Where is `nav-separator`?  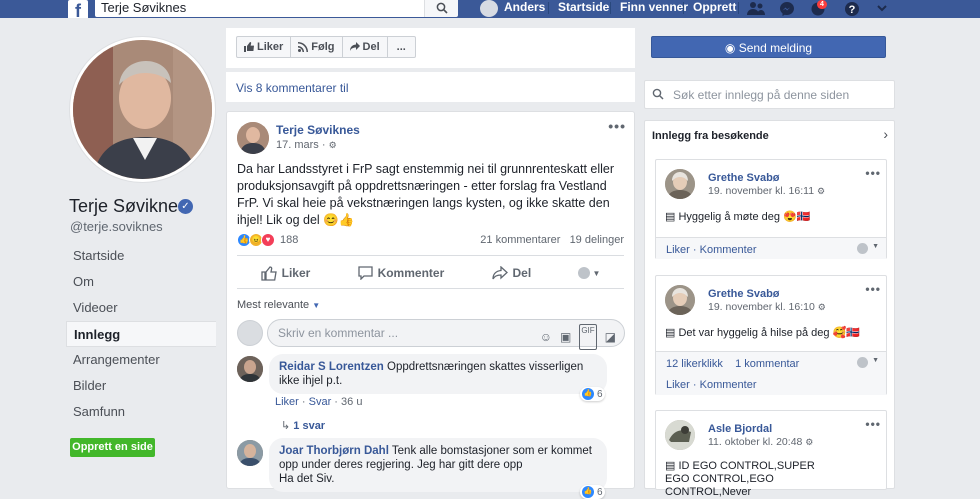
nav-separator is located at coordinates (610, 8).